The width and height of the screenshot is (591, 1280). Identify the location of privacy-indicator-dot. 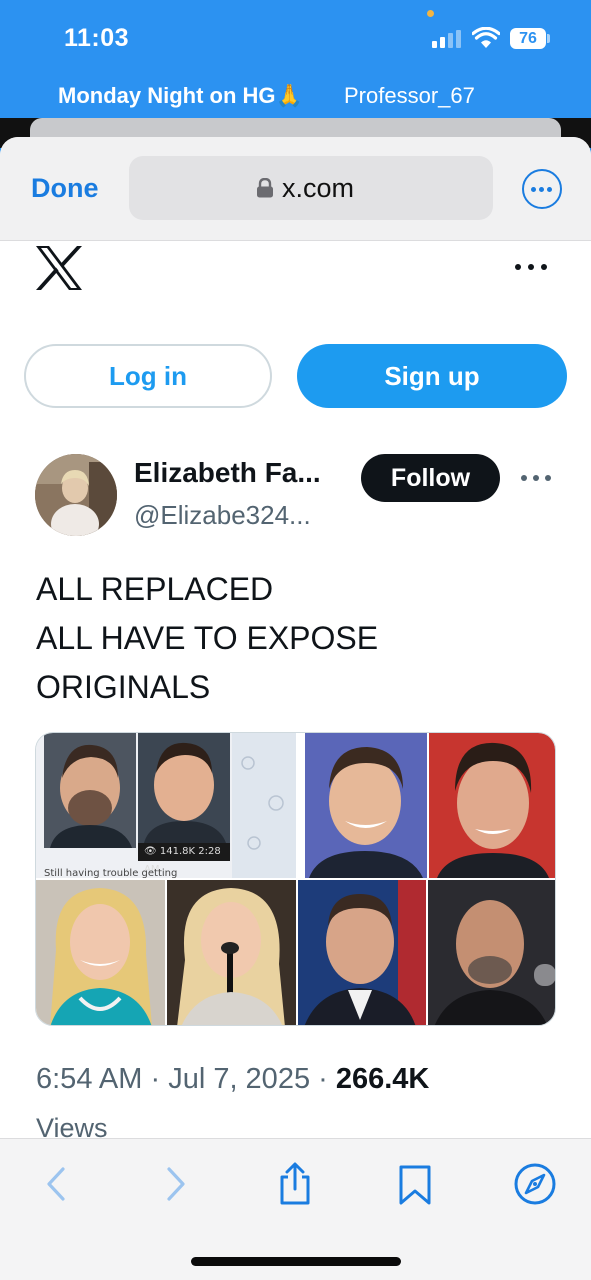
(430, 13).